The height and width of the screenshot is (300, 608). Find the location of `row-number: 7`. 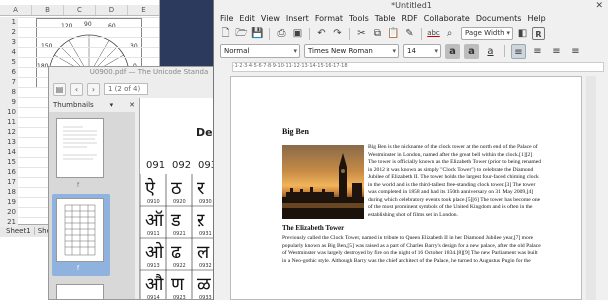

row-number: 7 is located at coordinates (9, 82).